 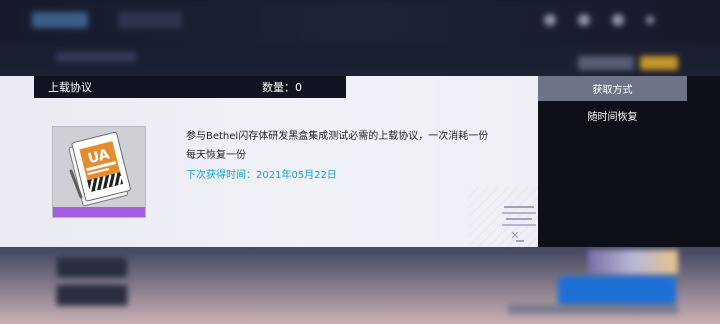 I want to click on item-count: 数量：0, so click(x=282, y=87).